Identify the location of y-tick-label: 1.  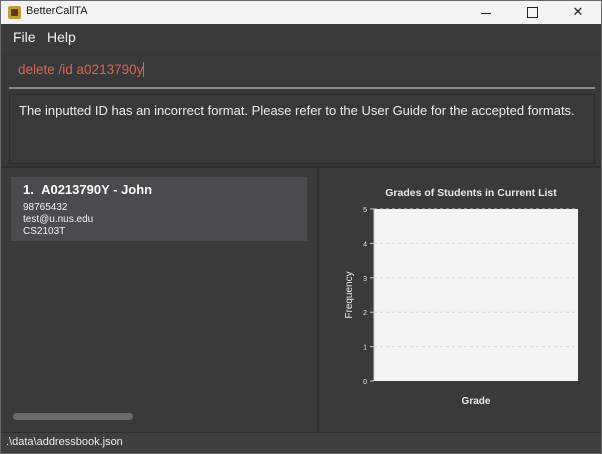
(365, 348).